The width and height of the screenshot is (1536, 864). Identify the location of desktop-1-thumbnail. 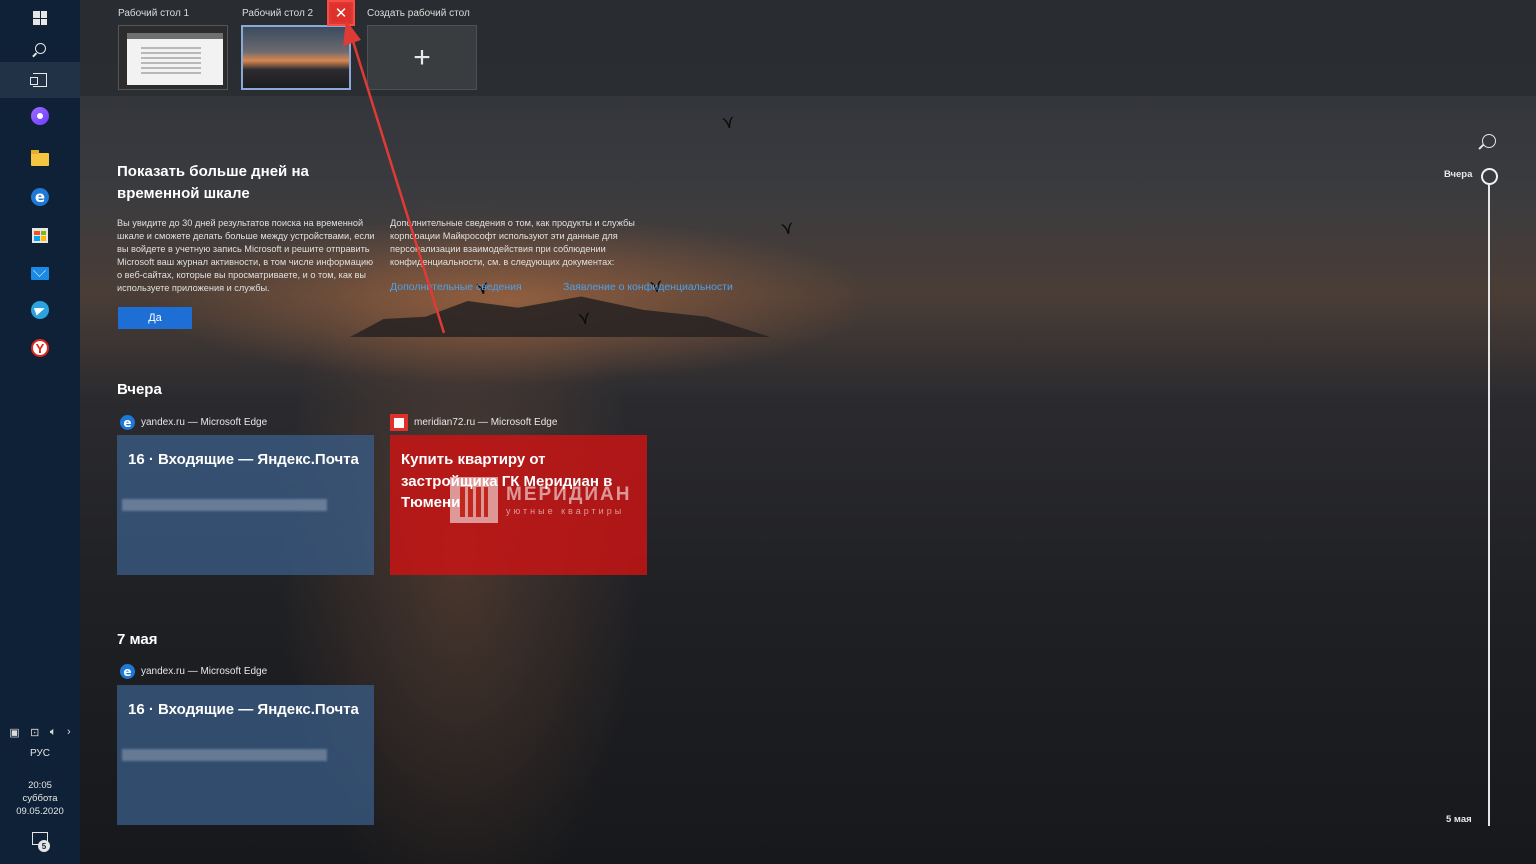
(173, 57).